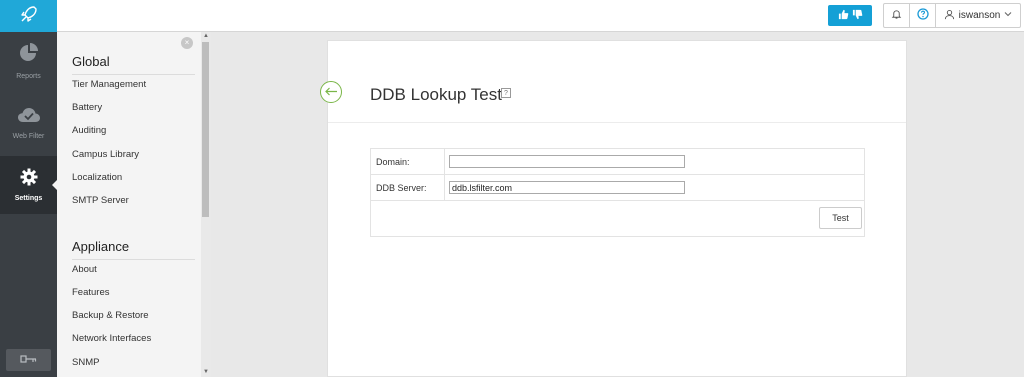 The image size is (1024, 377). Describe the element at coordinates (28, 198) in the screenshot. I see `nav-label-settings: Settings` at that location.